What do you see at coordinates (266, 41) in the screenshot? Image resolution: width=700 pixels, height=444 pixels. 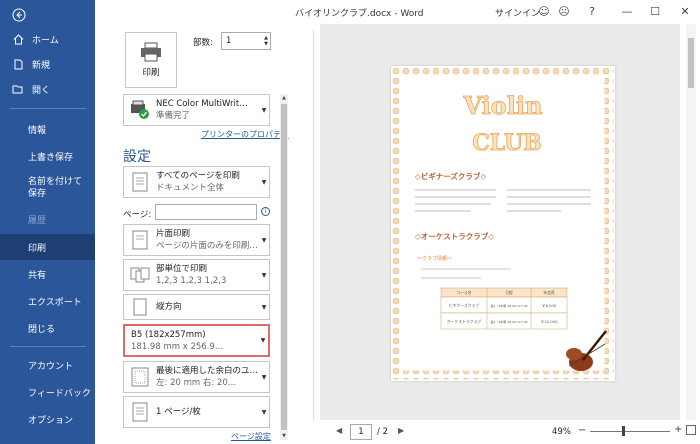 I see `copies-spinner: ▲ ▼` at bounding box center [266, 41].